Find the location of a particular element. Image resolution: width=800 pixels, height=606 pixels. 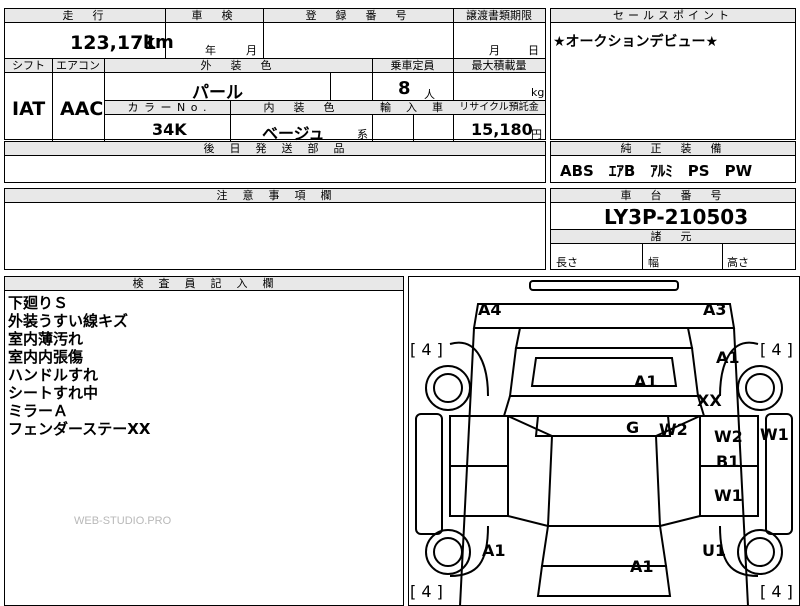

dimension-length-label: 長さ is located at coordinates (567, 262).